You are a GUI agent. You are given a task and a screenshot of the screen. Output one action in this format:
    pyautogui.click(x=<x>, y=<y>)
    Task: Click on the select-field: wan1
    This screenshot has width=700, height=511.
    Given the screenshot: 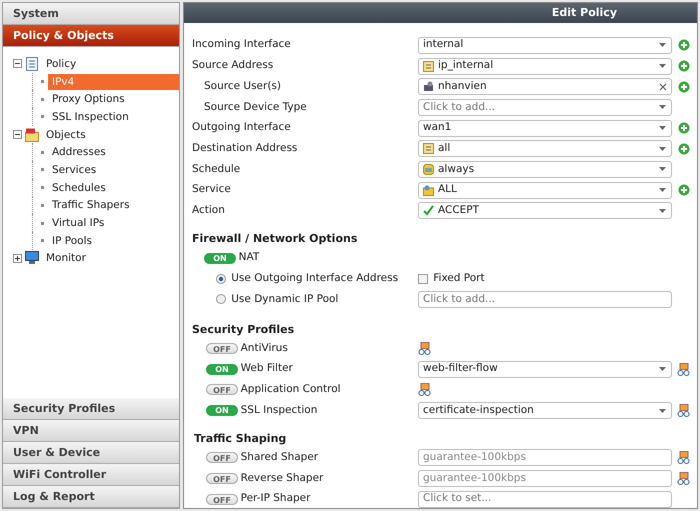 What is the action you would take?
    pyautogui.click(x=545, y=128)
    